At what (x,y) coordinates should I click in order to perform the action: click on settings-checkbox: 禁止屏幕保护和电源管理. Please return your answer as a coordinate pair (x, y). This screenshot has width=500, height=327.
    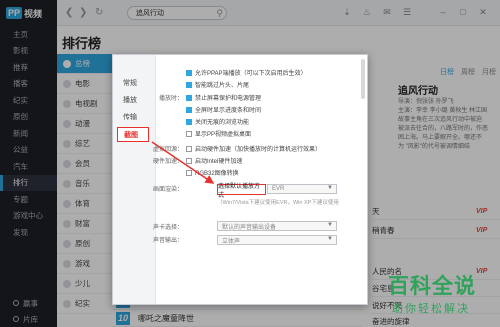
    Looking at the image, I should click on (223, 97).